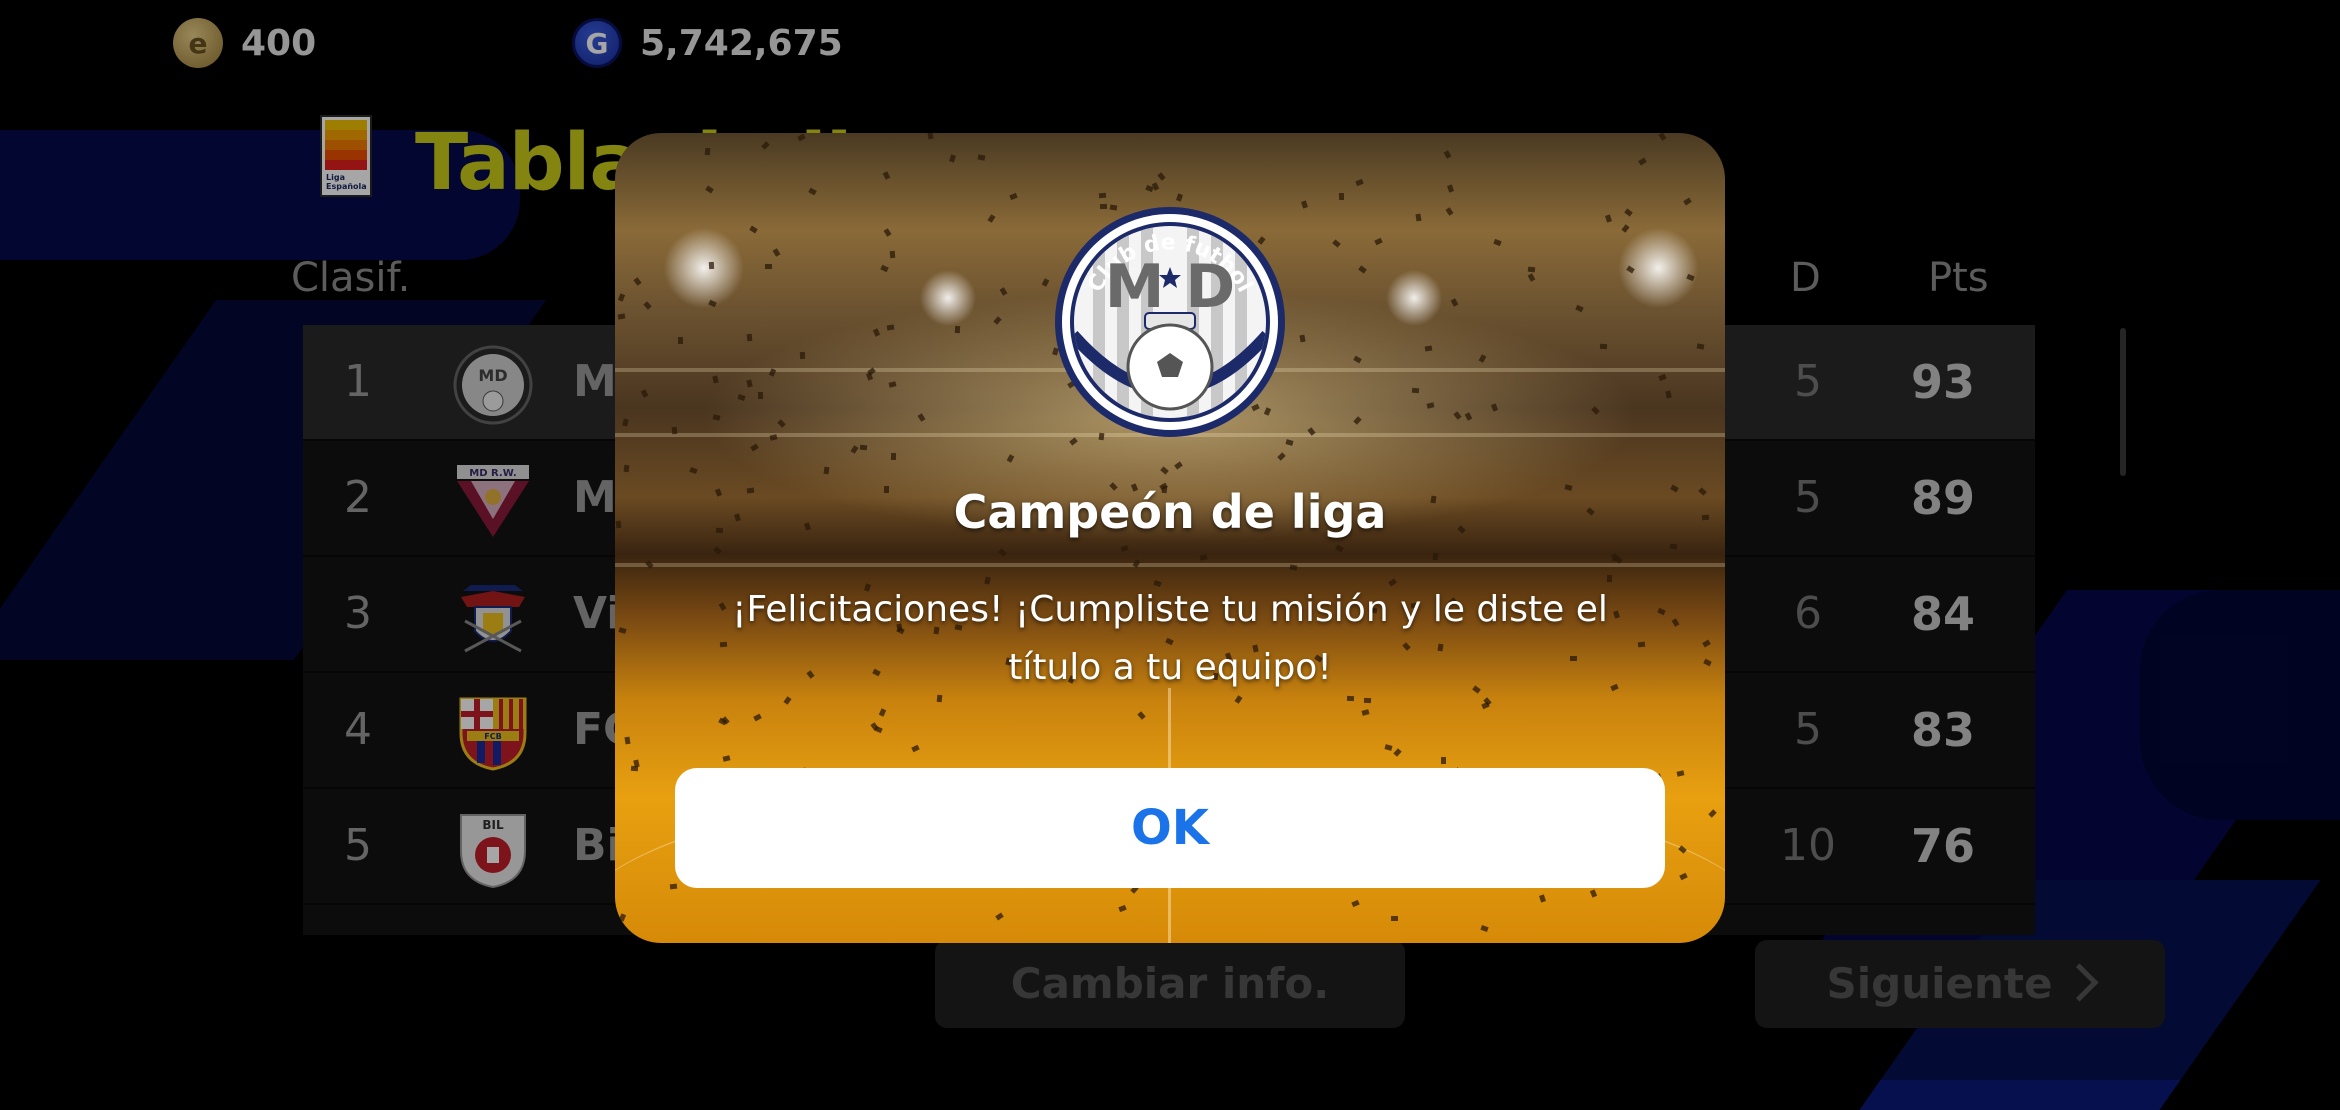  I want to click on ok-label: OK, so click(1170, 828).